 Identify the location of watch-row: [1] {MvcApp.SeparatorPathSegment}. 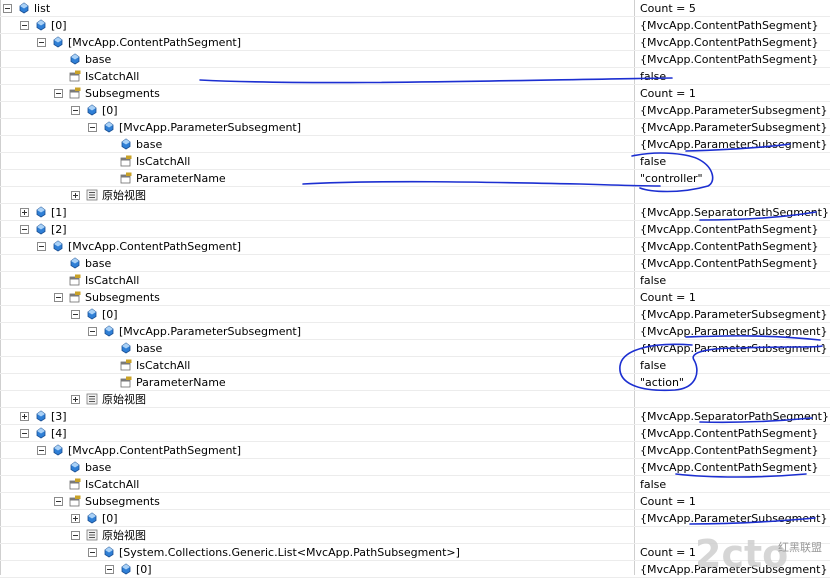
(415, 212).